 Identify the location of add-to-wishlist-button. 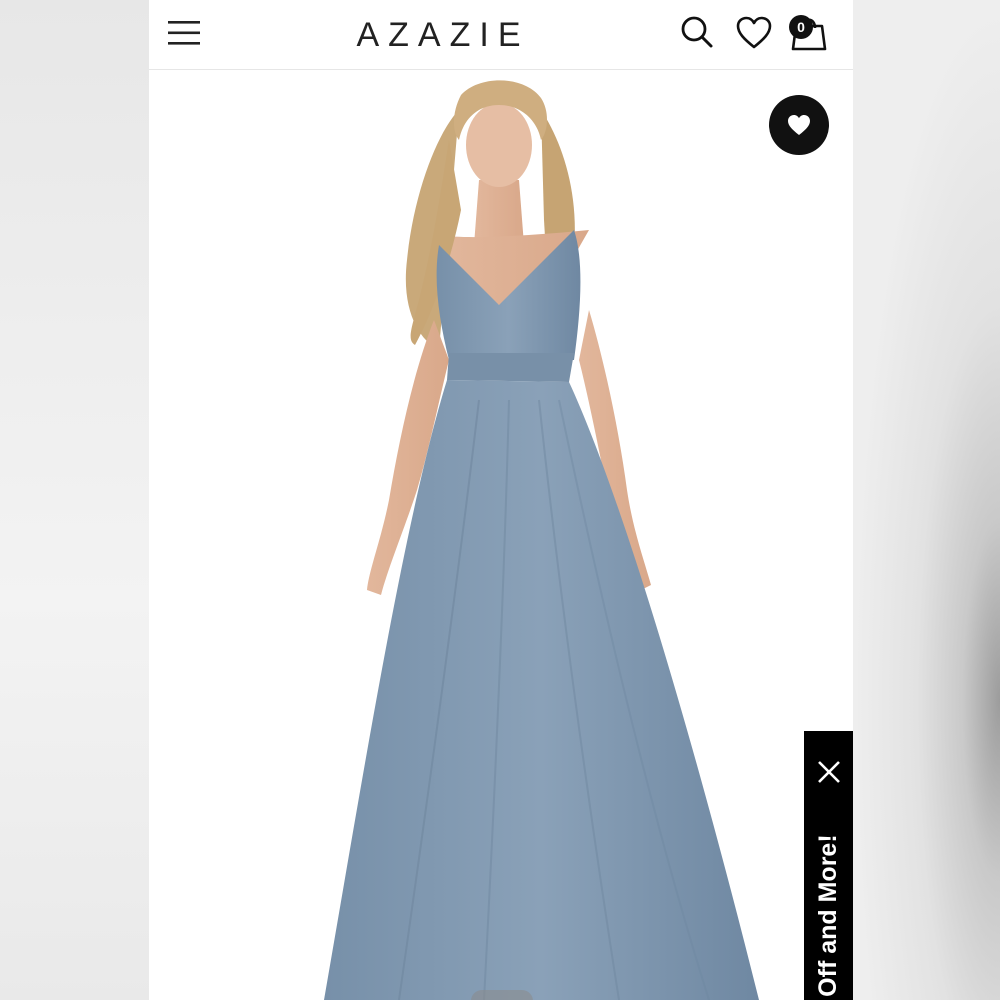
(799, 125).